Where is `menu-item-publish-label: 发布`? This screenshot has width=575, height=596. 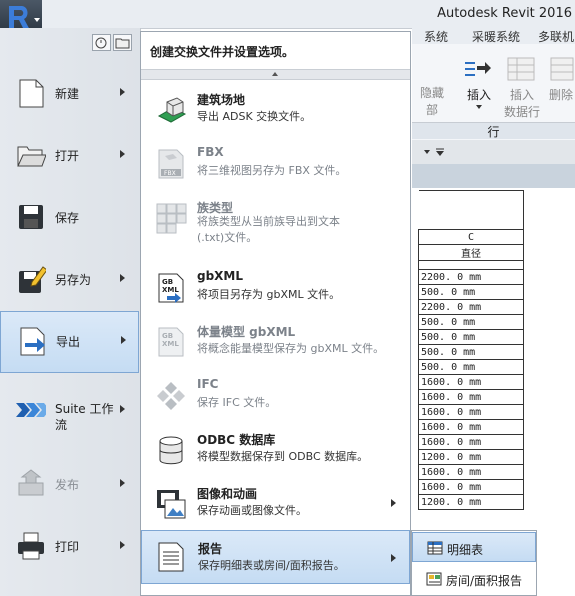 menu-item-publish-label: 发布 is located at coordinates (67, 485).